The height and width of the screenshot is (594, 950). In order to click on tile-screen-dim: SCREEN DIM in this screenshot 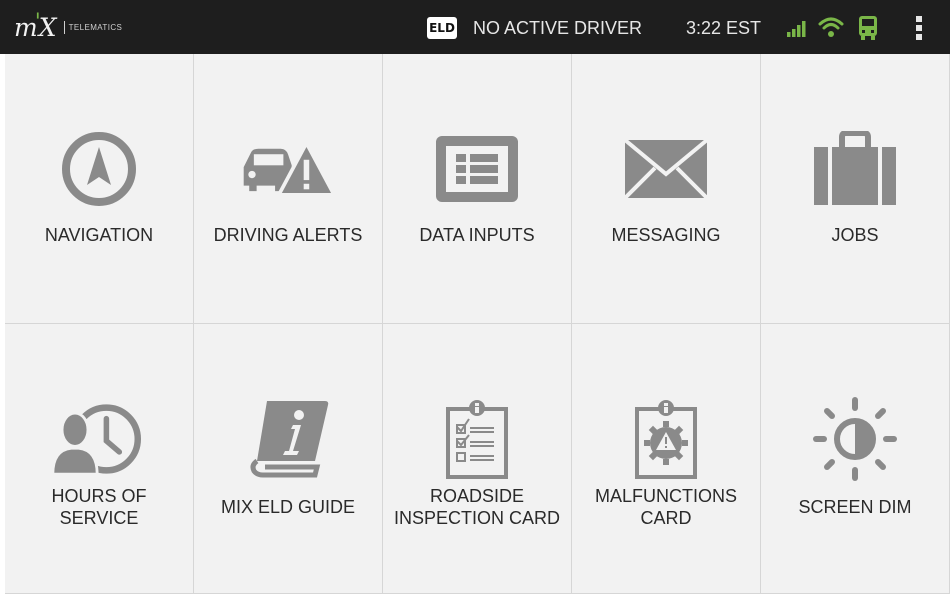, I will do `click(855, 459)`.